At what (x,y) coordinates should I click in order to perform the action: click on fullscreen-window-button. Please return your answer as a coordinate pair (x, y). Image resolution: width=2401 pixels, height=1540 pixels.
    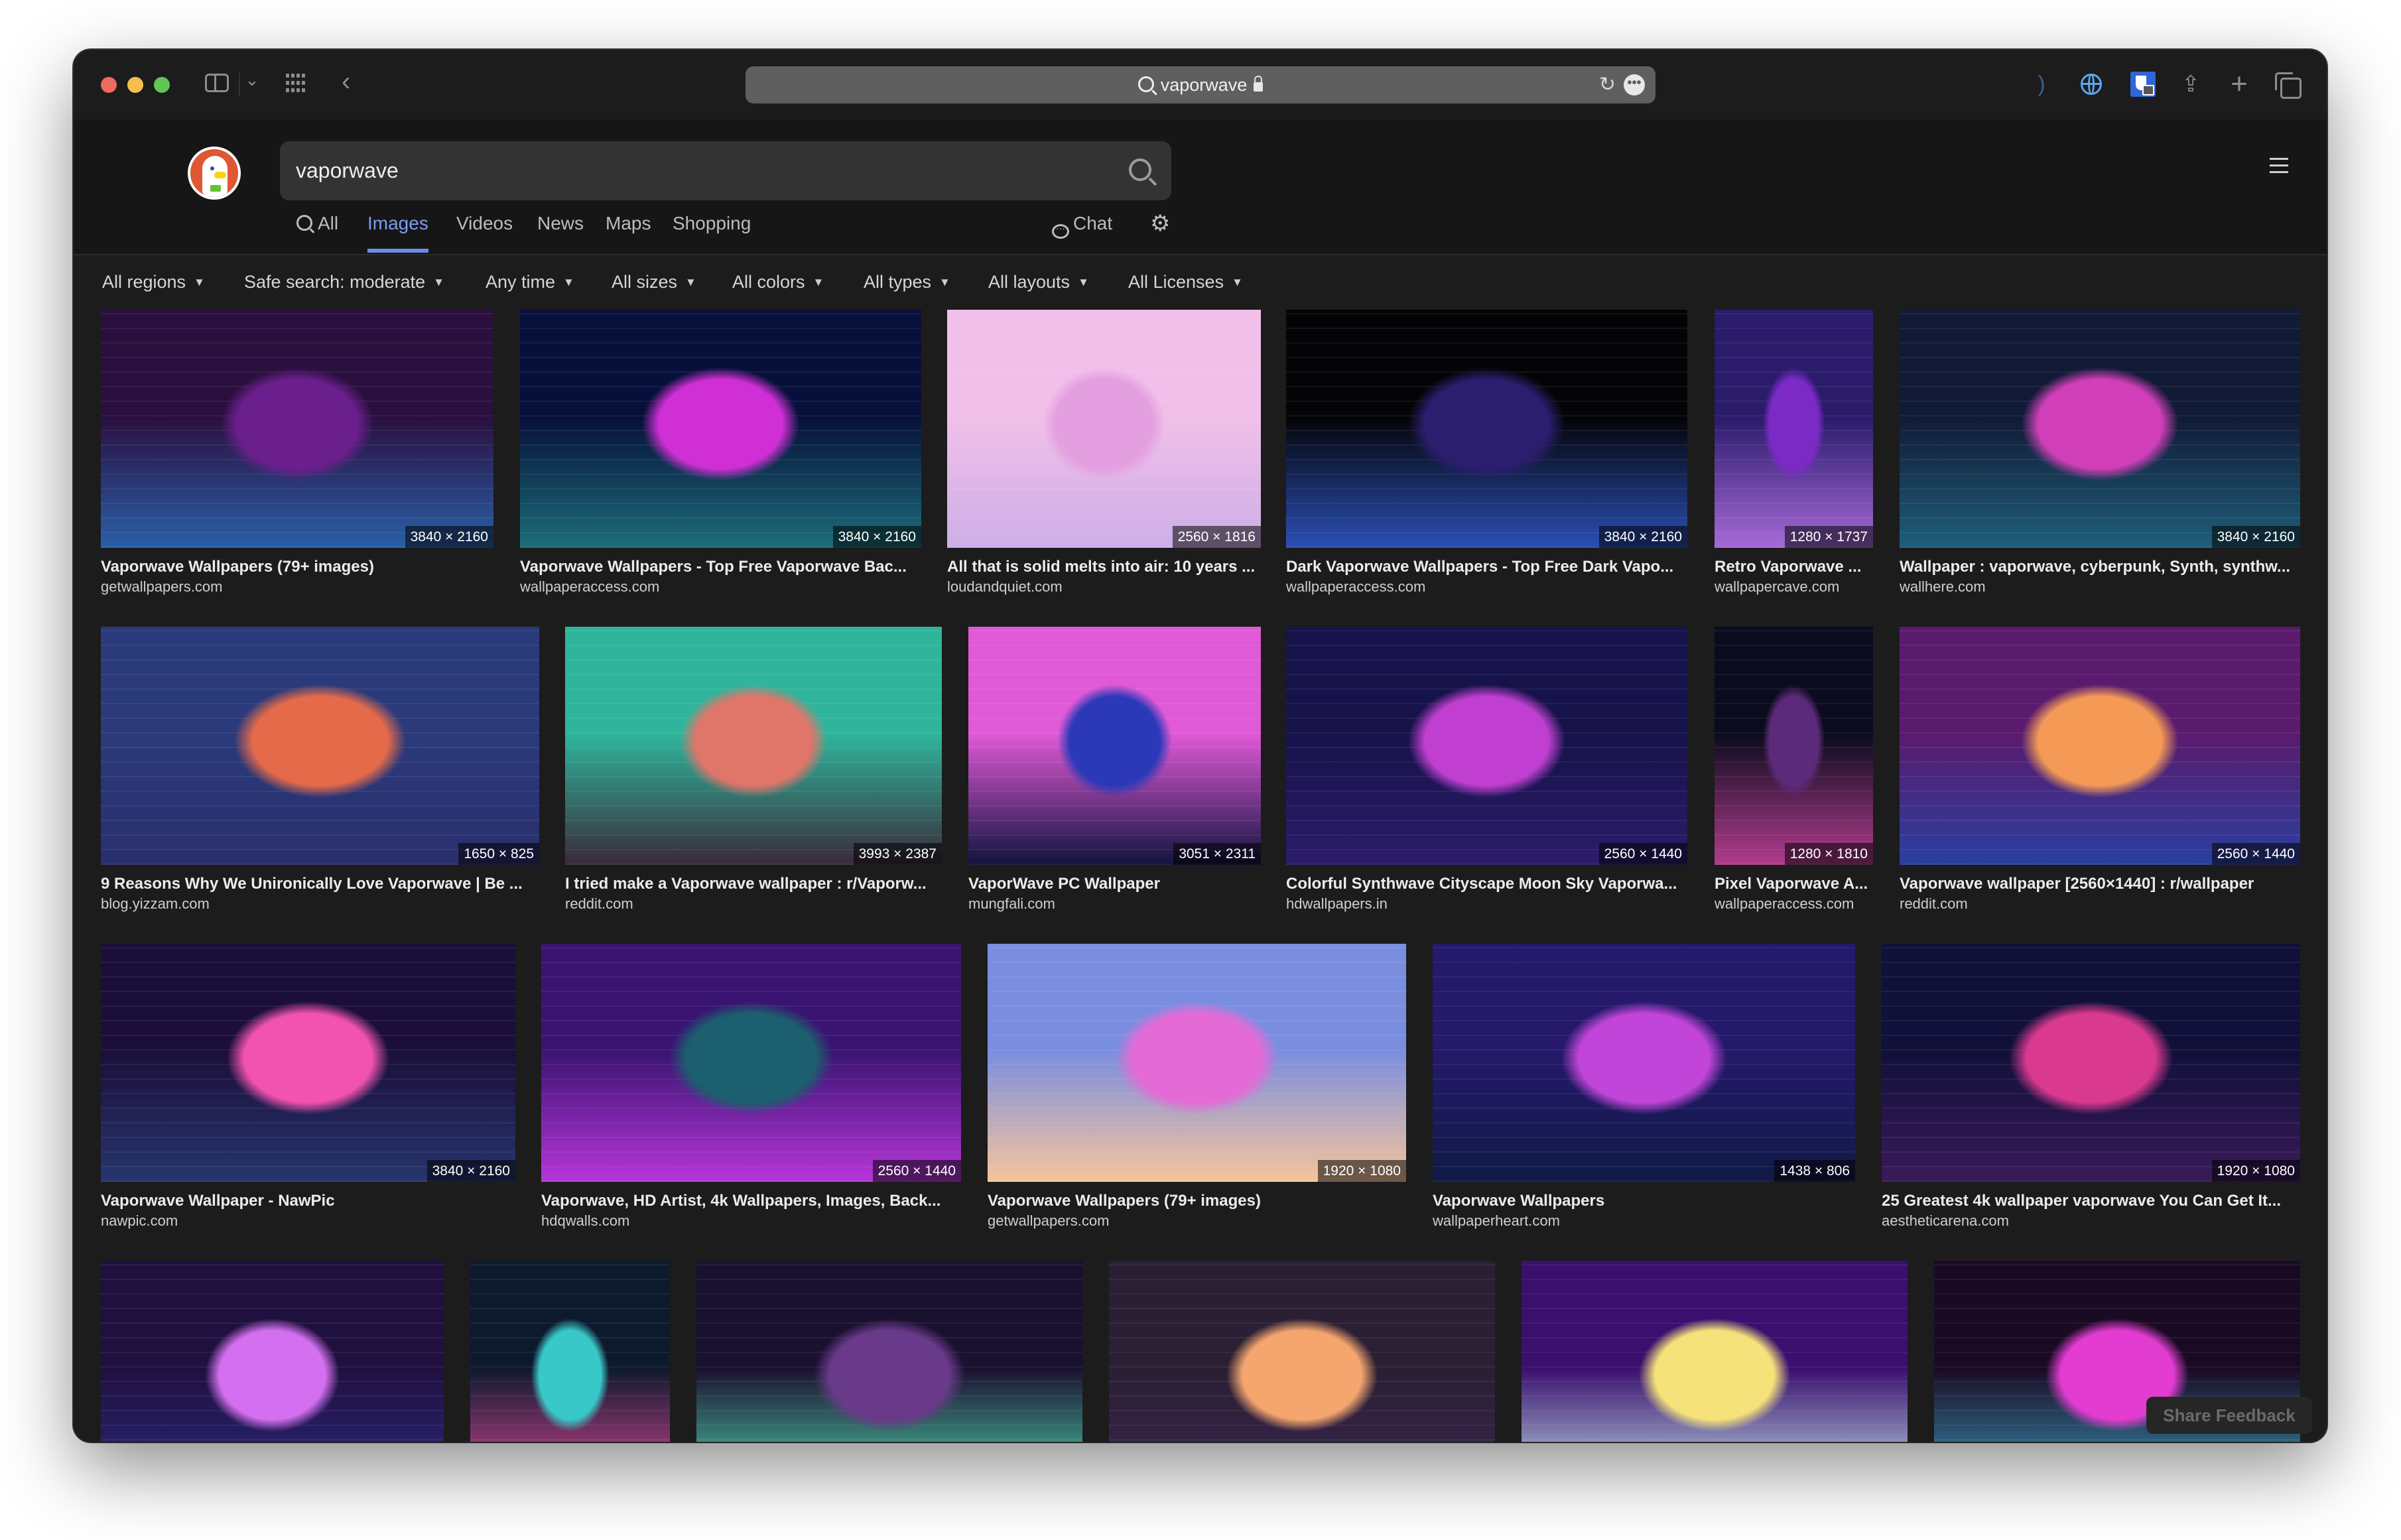
    Looking at the image, I should click on (162, 85).